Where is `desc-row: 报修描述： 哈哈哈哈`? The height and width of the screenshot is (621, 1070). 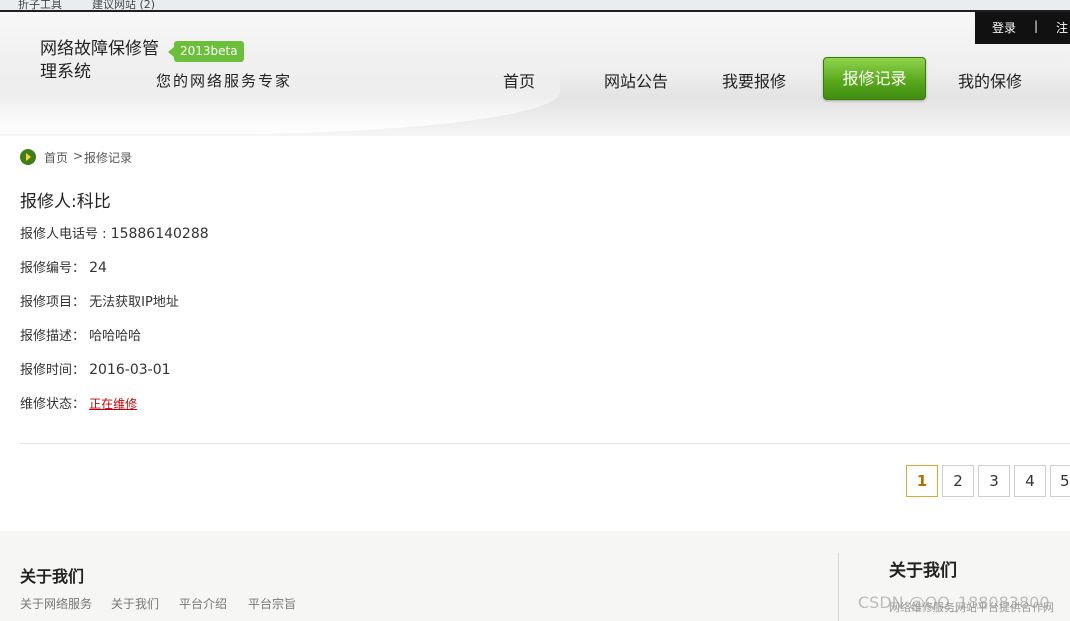
desc-row: 报修描述： 哈哈哈哈 is located at coordinates (80, 334).